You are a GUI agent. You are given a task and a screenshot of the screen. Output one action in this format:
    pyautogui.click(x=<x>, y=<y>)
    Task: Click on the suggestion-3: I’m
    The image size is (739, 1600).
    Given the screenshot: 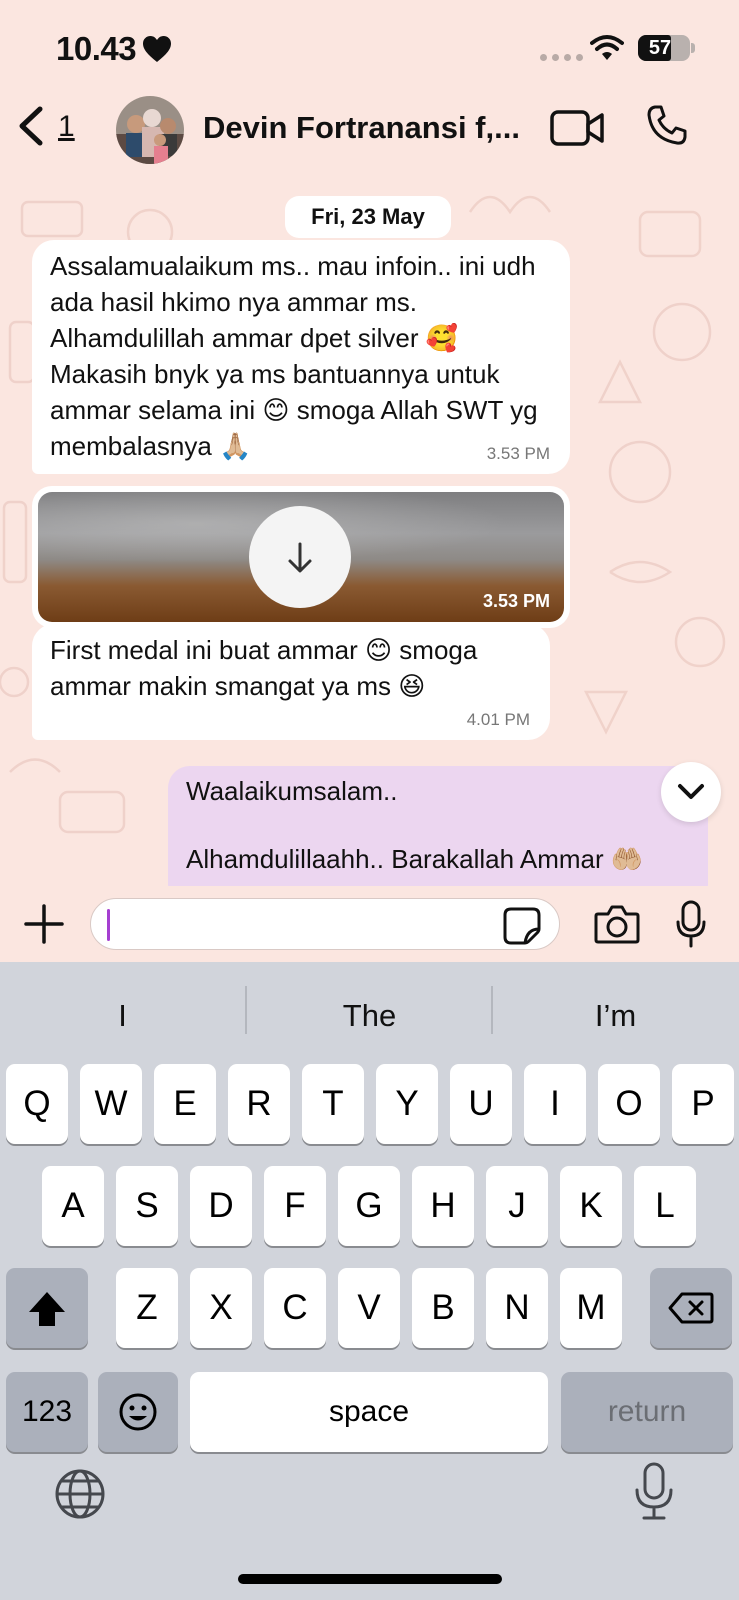 What is the action you would take?
    pyautogui.click(x=615, y=1016)
    